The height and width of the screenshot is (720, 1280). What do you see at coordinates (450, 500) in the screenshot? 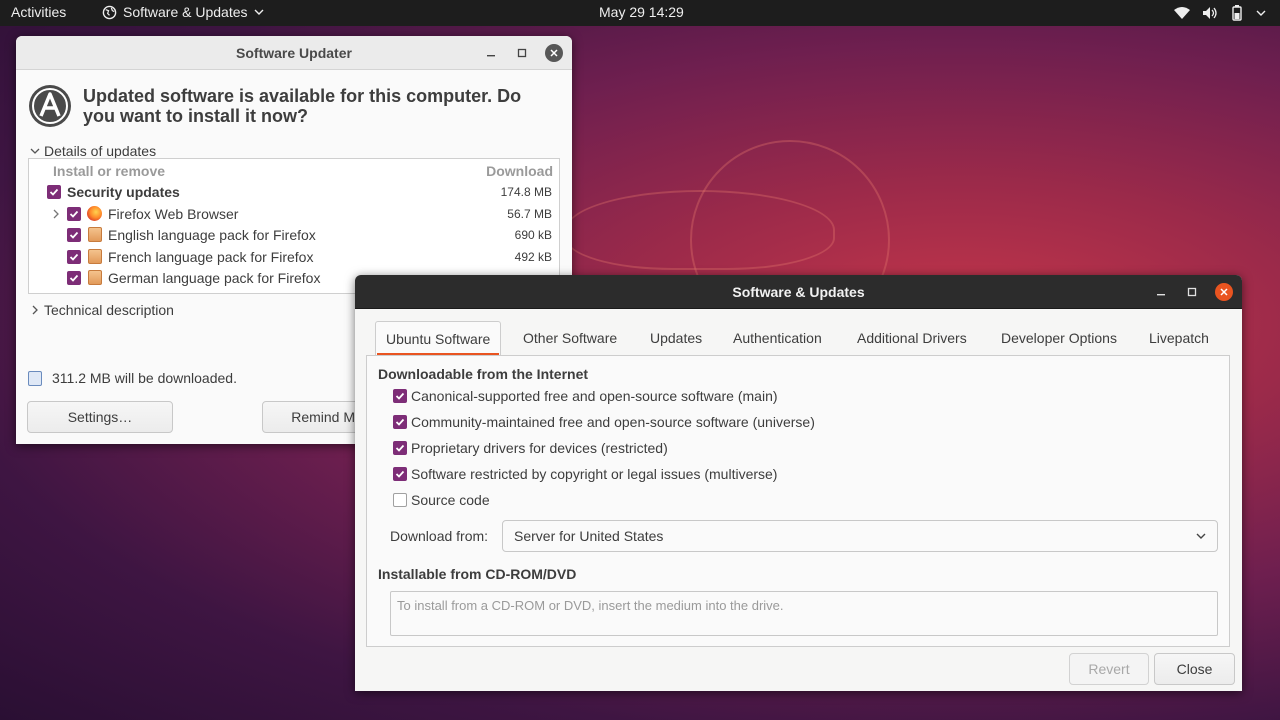
I see `option-label: Source code` at bounding box center [450, 500].